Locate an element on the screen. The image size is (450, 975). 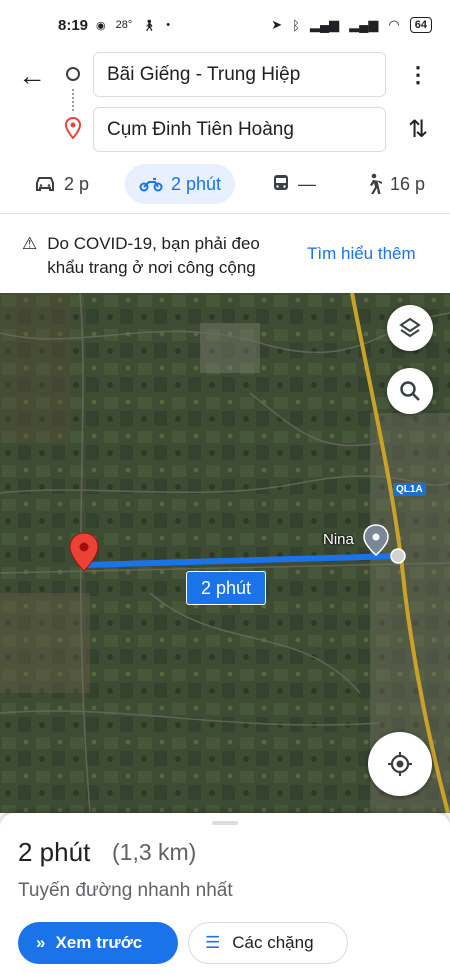
drag-handle is located at coordinates (225, 823).